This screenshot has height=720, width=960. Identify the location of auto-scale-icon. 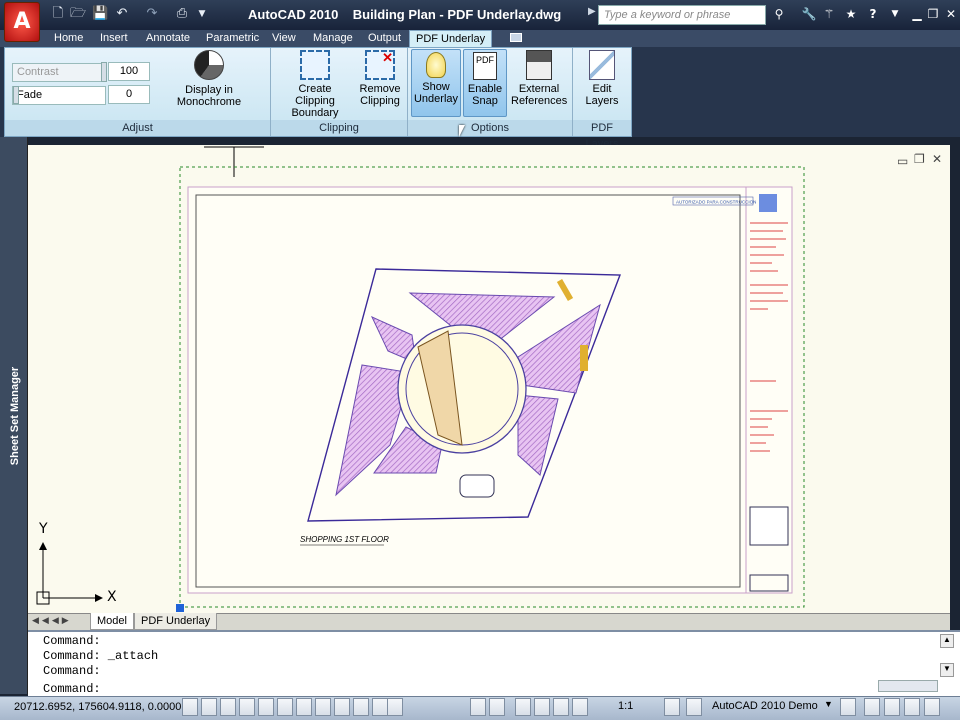
(694, 707).